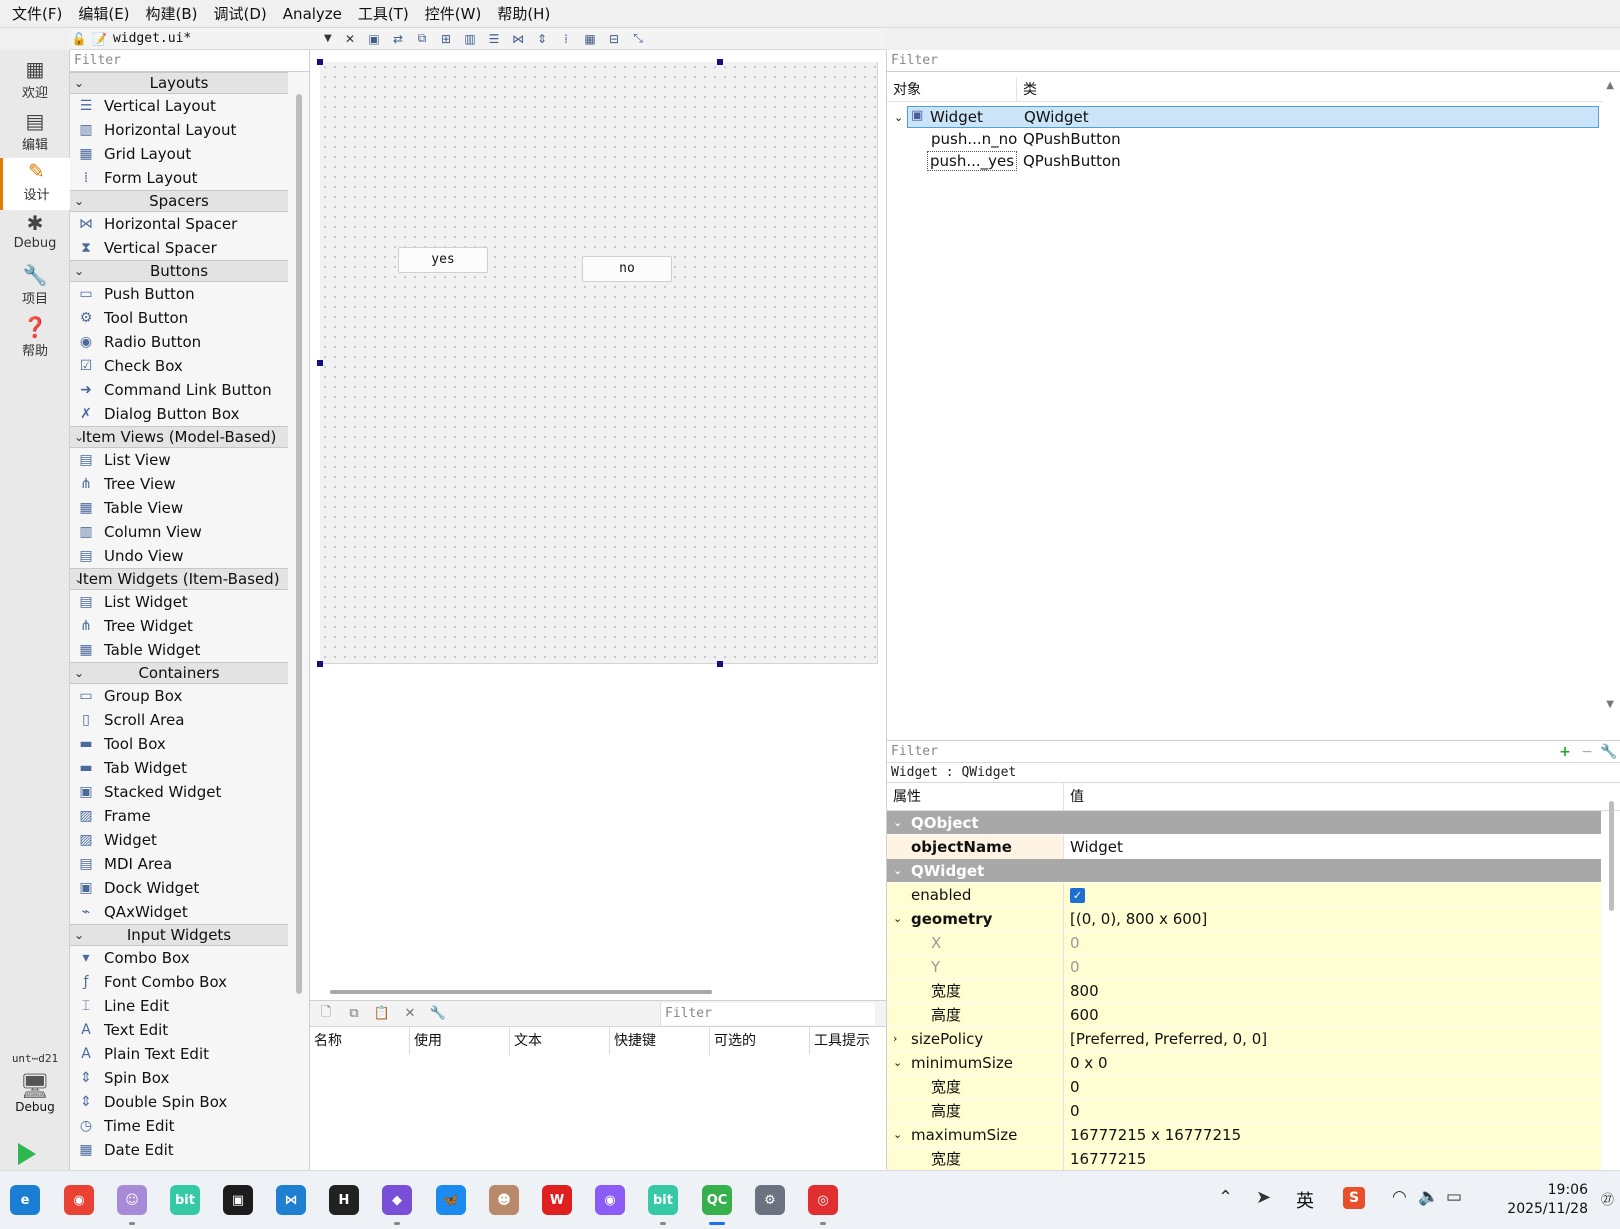  I want to click on widget-item-push-button: ▭ Push Button, so click(179, 294).